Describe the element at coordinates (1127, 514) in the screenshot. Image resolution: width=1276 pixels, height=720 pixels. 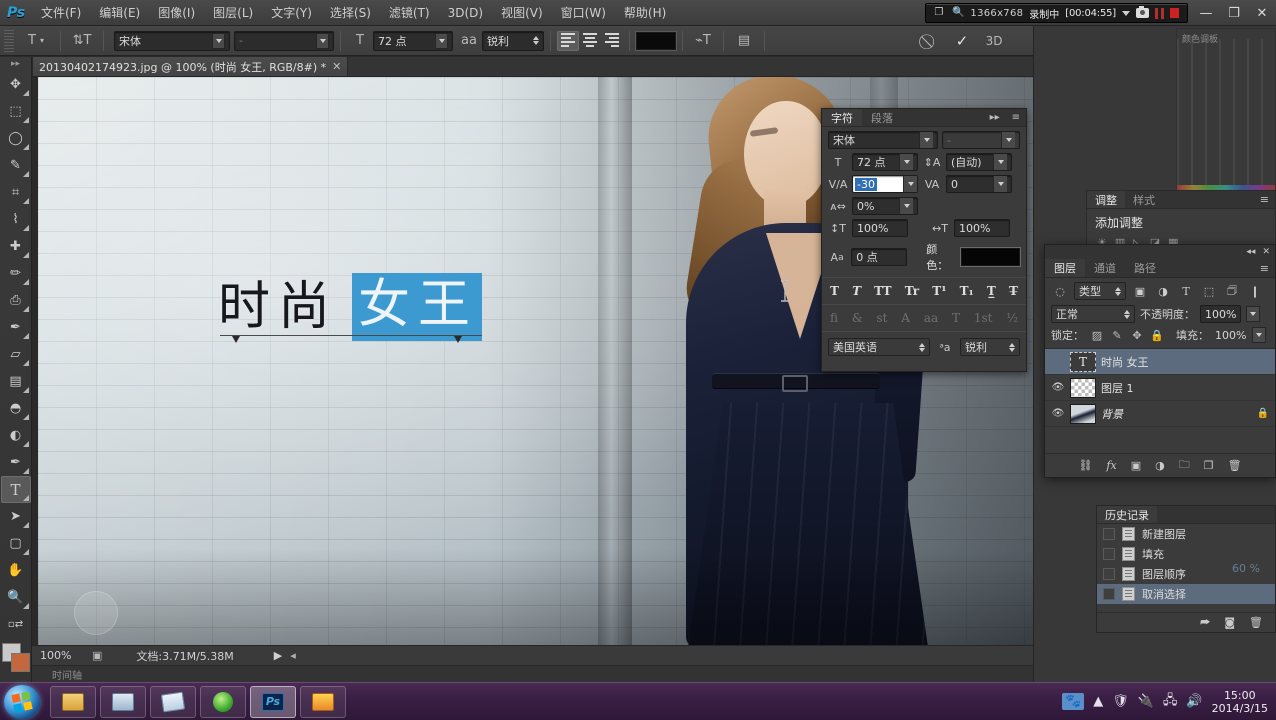
I see `tab-history: 历史记录` at that location.